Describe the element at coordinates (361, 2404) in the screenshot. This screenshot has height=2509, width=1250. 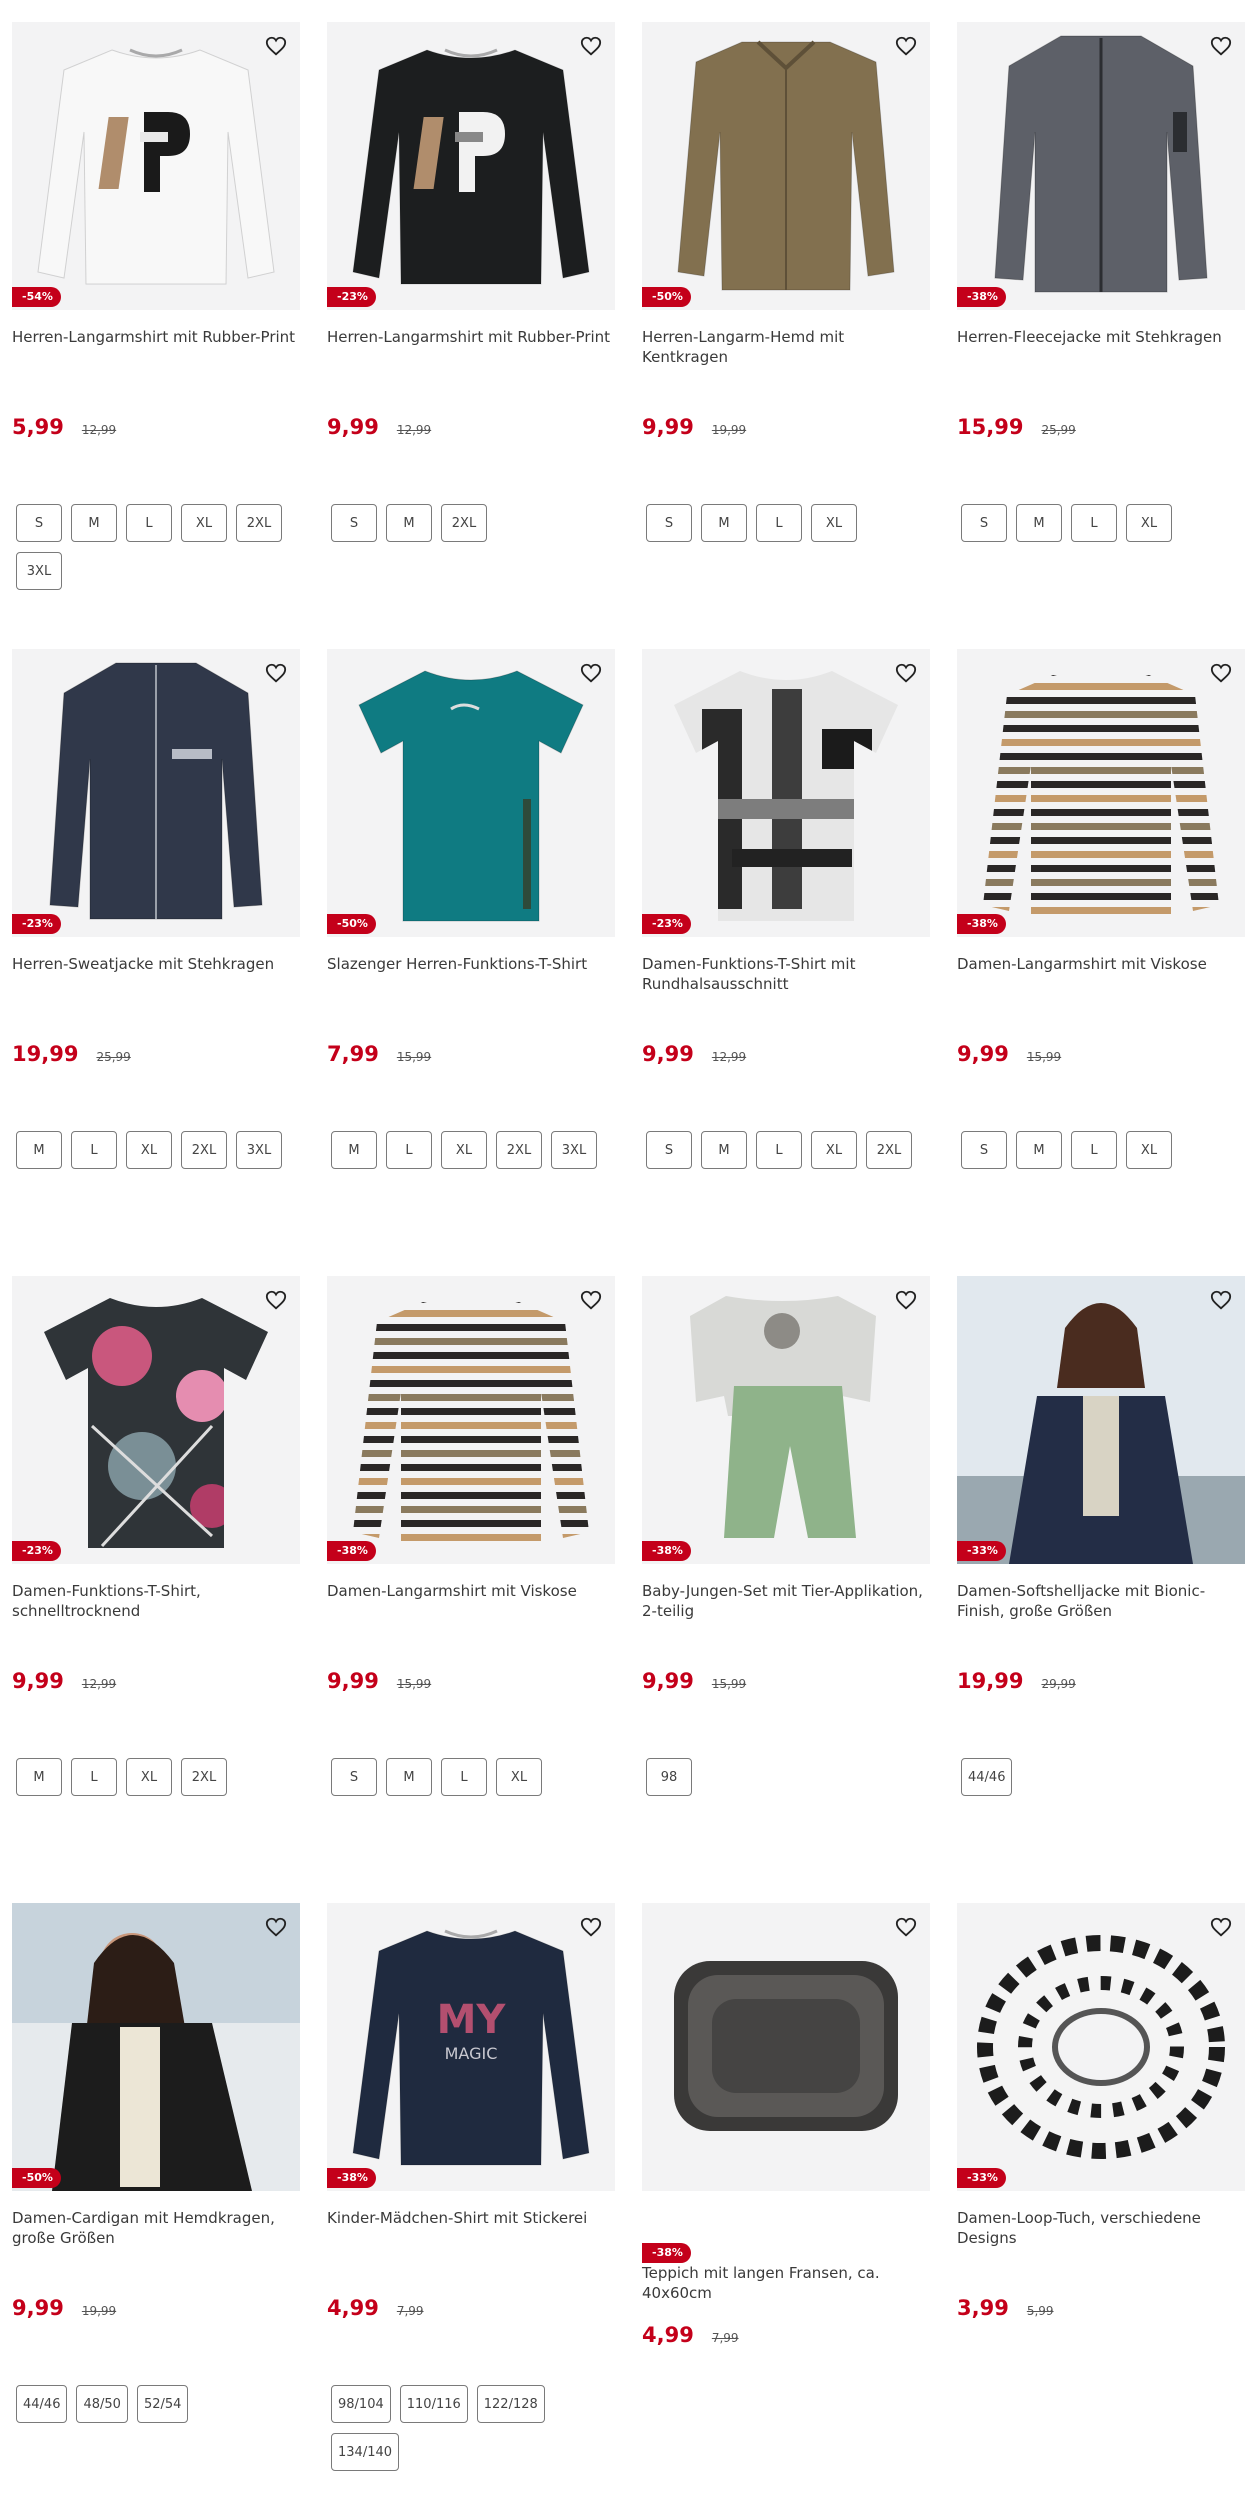
I see `size-option: 98/104` at that location.